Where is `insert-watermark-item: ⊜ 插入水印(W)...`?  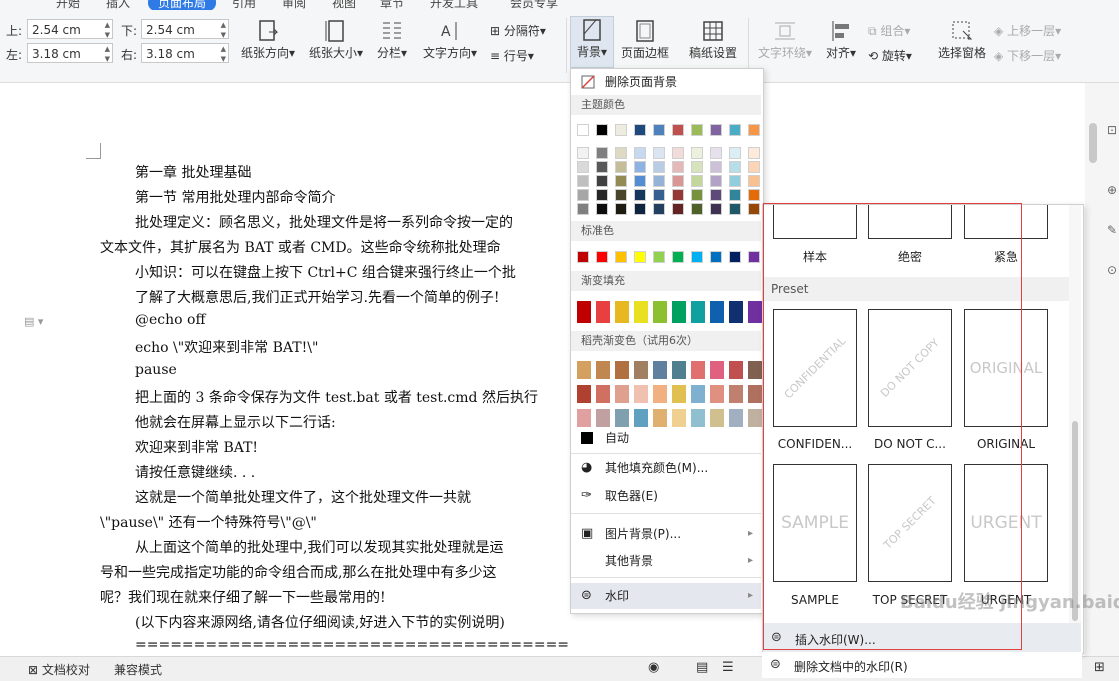 insert-watermark-item: ⊜ 插入水印(W)... is located at coordinates (922, 638).